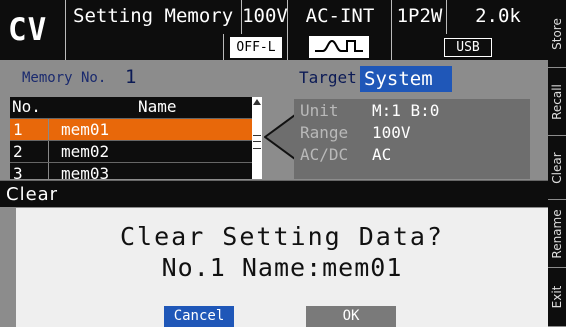  What do you see at coordinates (78, 171) in the screenshot?
I see `item-name: mem03` at bounding box center [78, 171].